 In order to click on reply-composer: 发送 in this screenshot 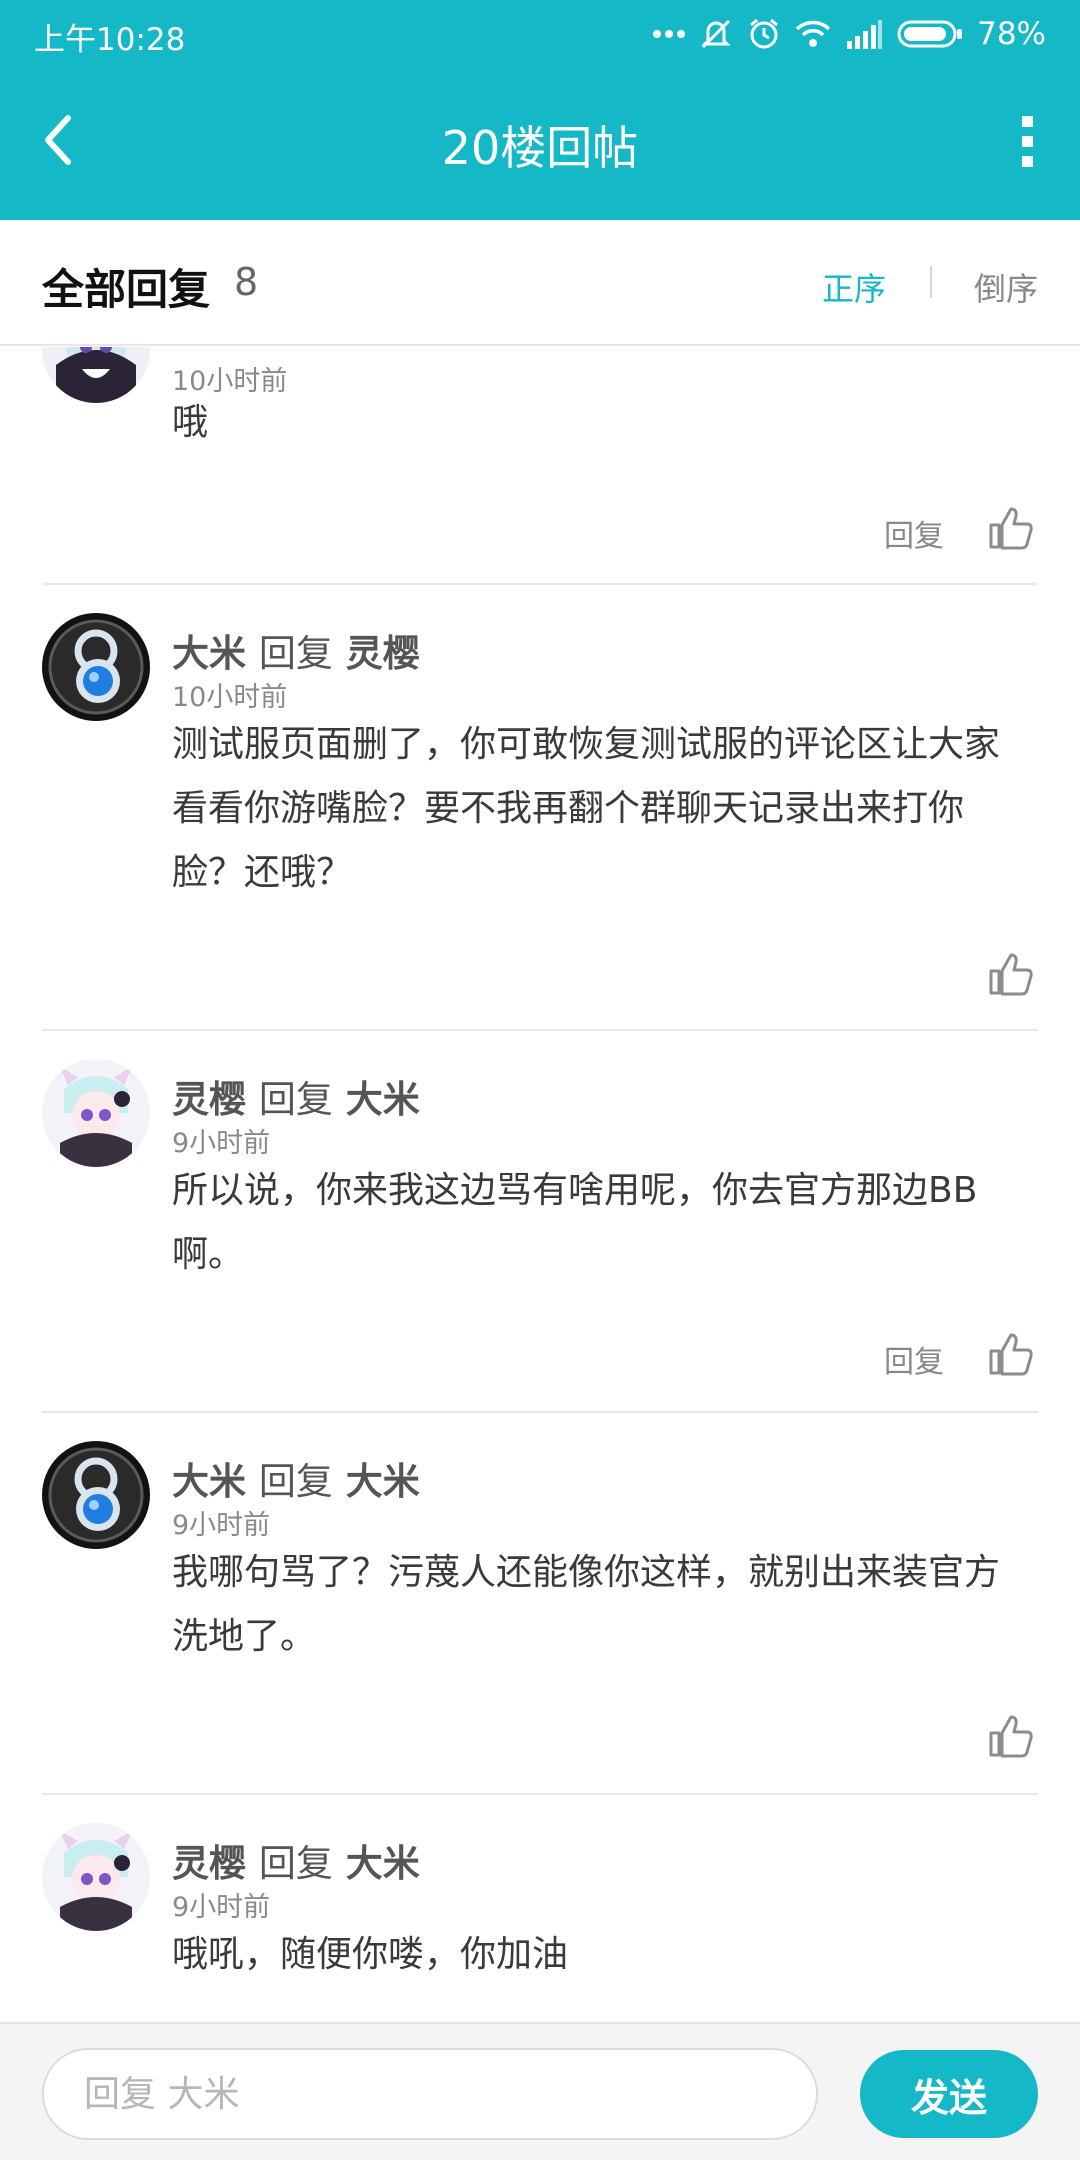, I will do `click(540, 2091)`.